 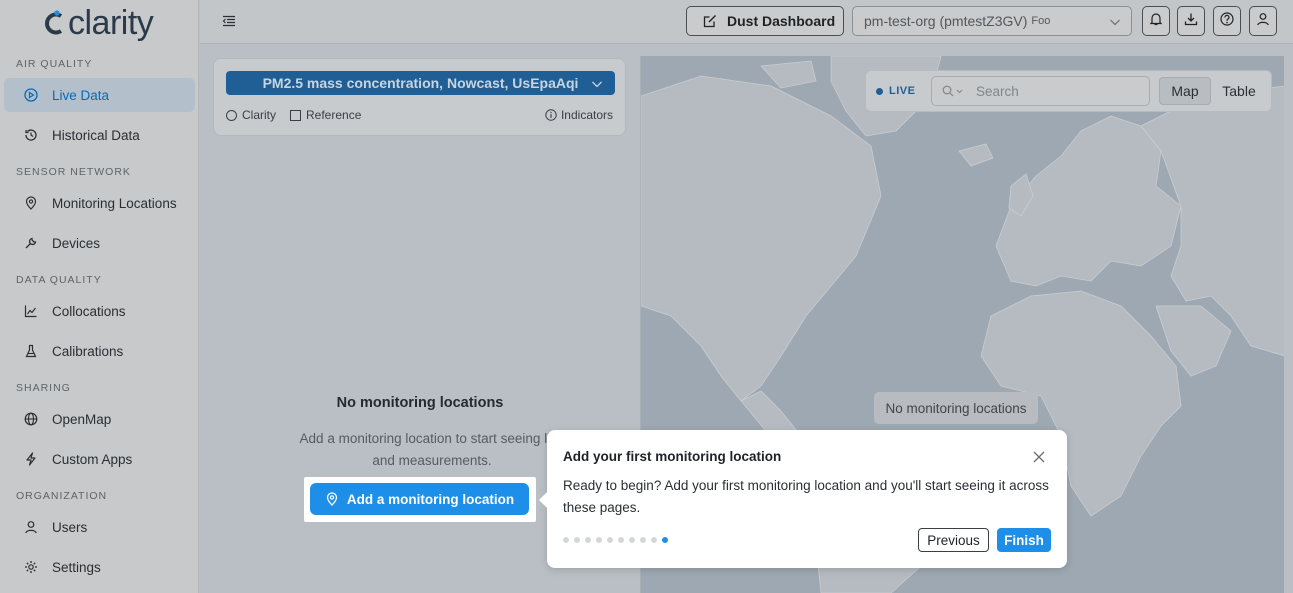 I want to click on sidebar-item-label: Monitoring Locations, so click(x=114, y=203).